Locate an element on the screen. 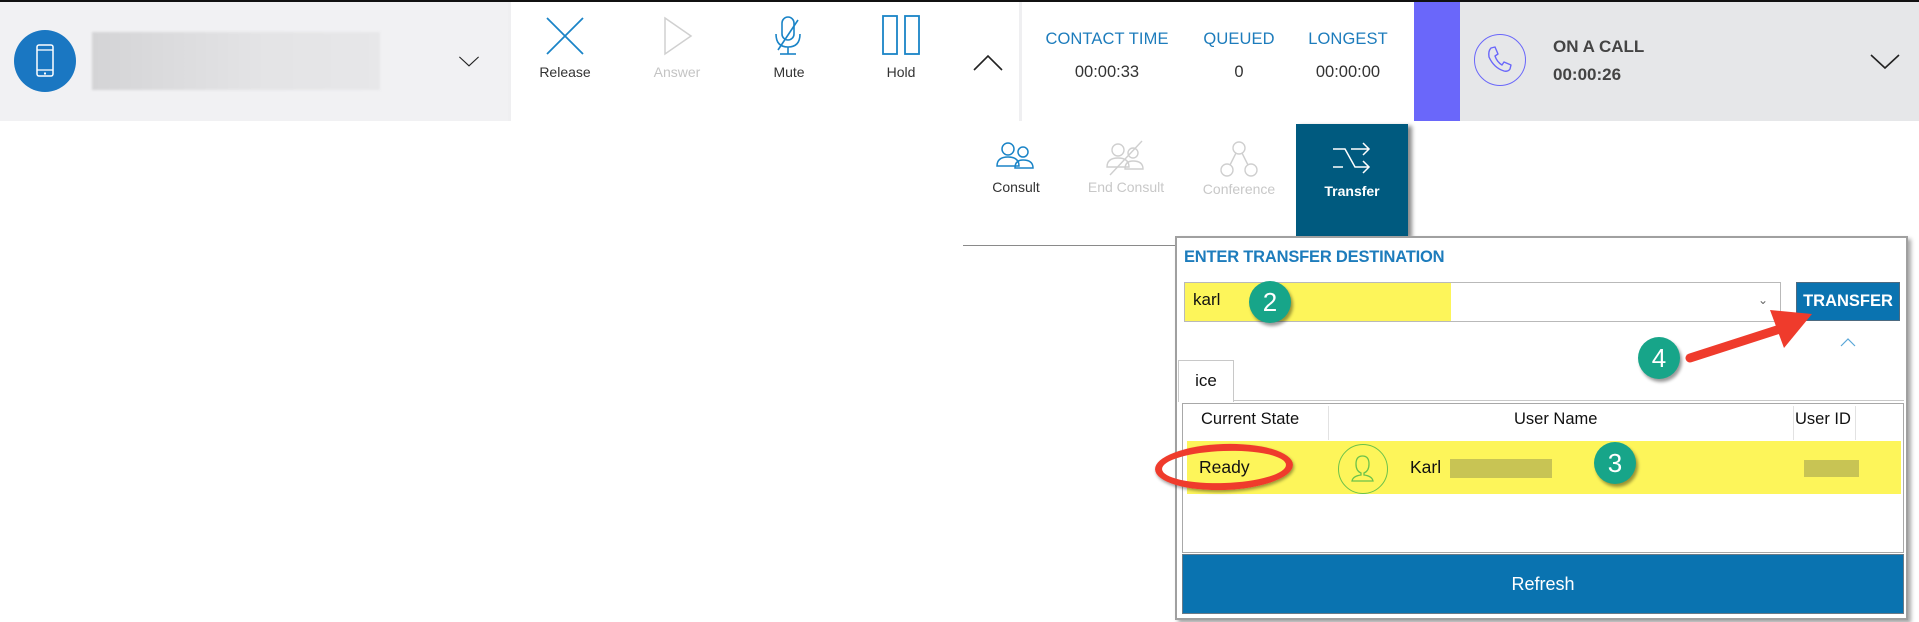 This screenshot has height=622, width=1919. shuffle-arrows-icon is located at coordinates (1352, 158).